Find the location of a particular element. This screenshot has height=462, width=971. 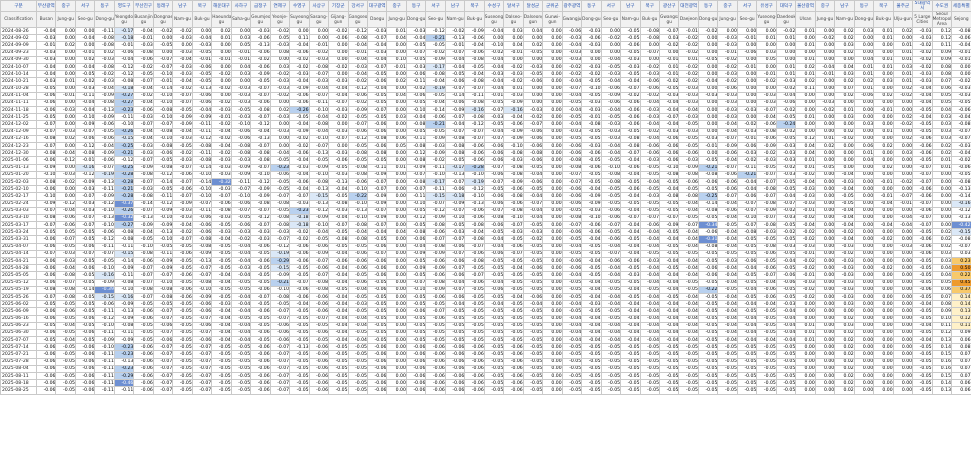

table-cell: 0.04 is located at coordinates (396, 95).